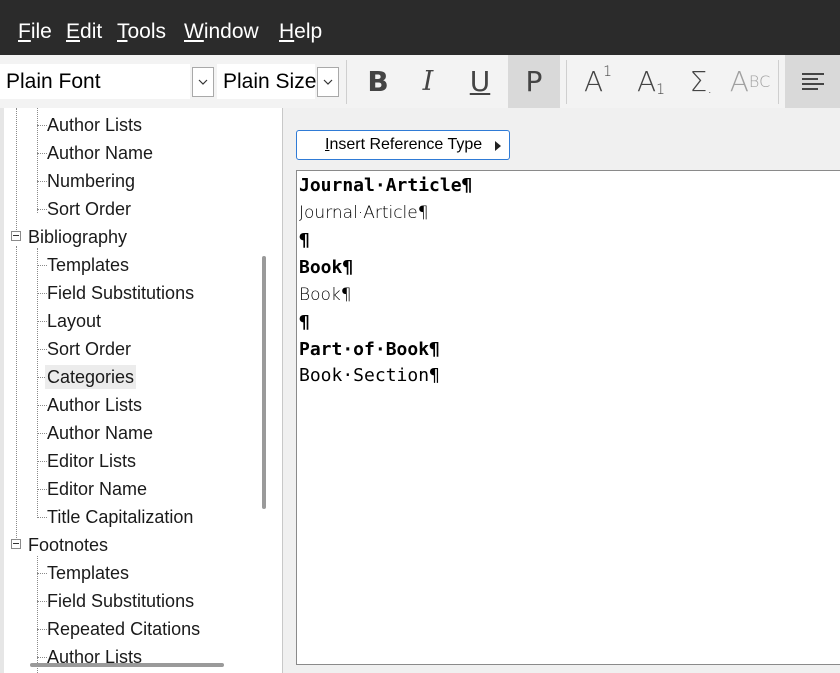  What do you see at coordinates (710, 87) in the screenshot?
I see `symbol-mark: .` at bounding box center [710, 87].